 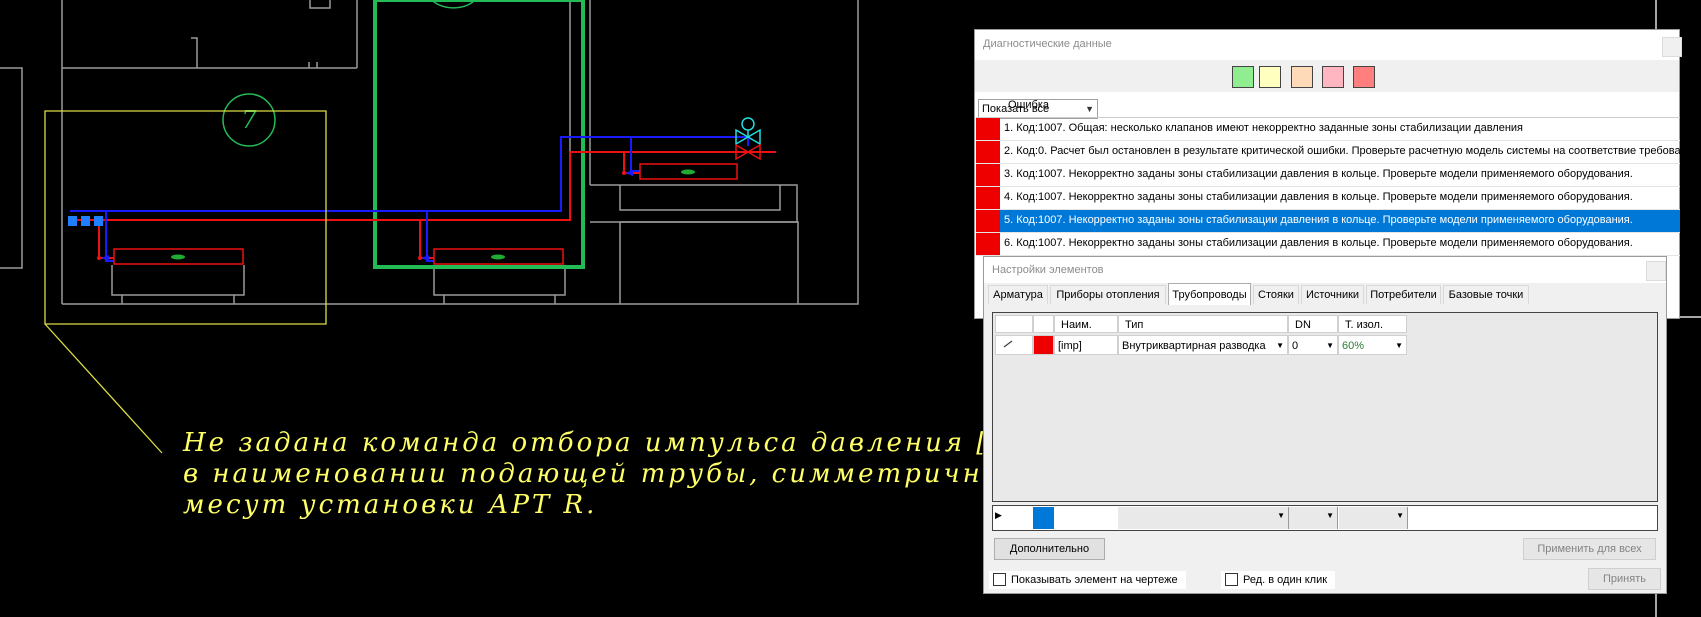 What do you see at coordinates (1624, 579) in the screenshot?
I see `accept-button: Принять` at bounding box center [1624, 579].